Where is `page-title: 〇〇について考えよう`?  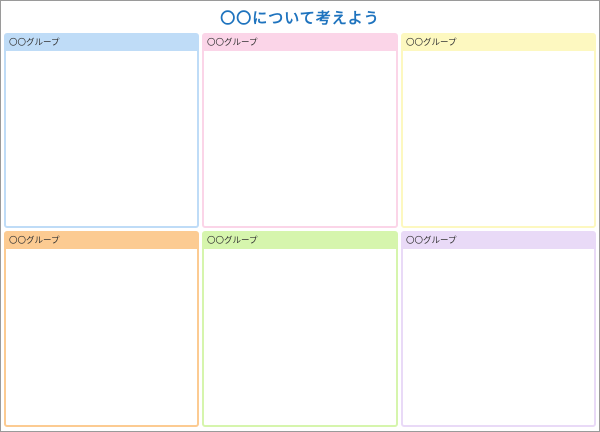 page-title: 〇〇について考えよう is located at coordinates (300, 18).